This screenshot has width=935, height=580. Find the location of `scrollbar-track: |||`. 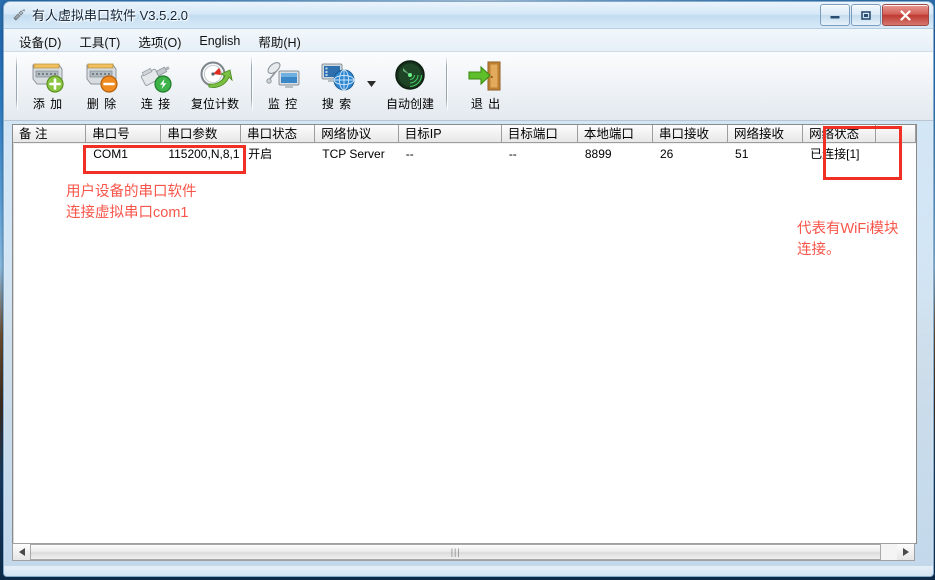

scrollbar-track: ||| is located at coordinates (463, 552).